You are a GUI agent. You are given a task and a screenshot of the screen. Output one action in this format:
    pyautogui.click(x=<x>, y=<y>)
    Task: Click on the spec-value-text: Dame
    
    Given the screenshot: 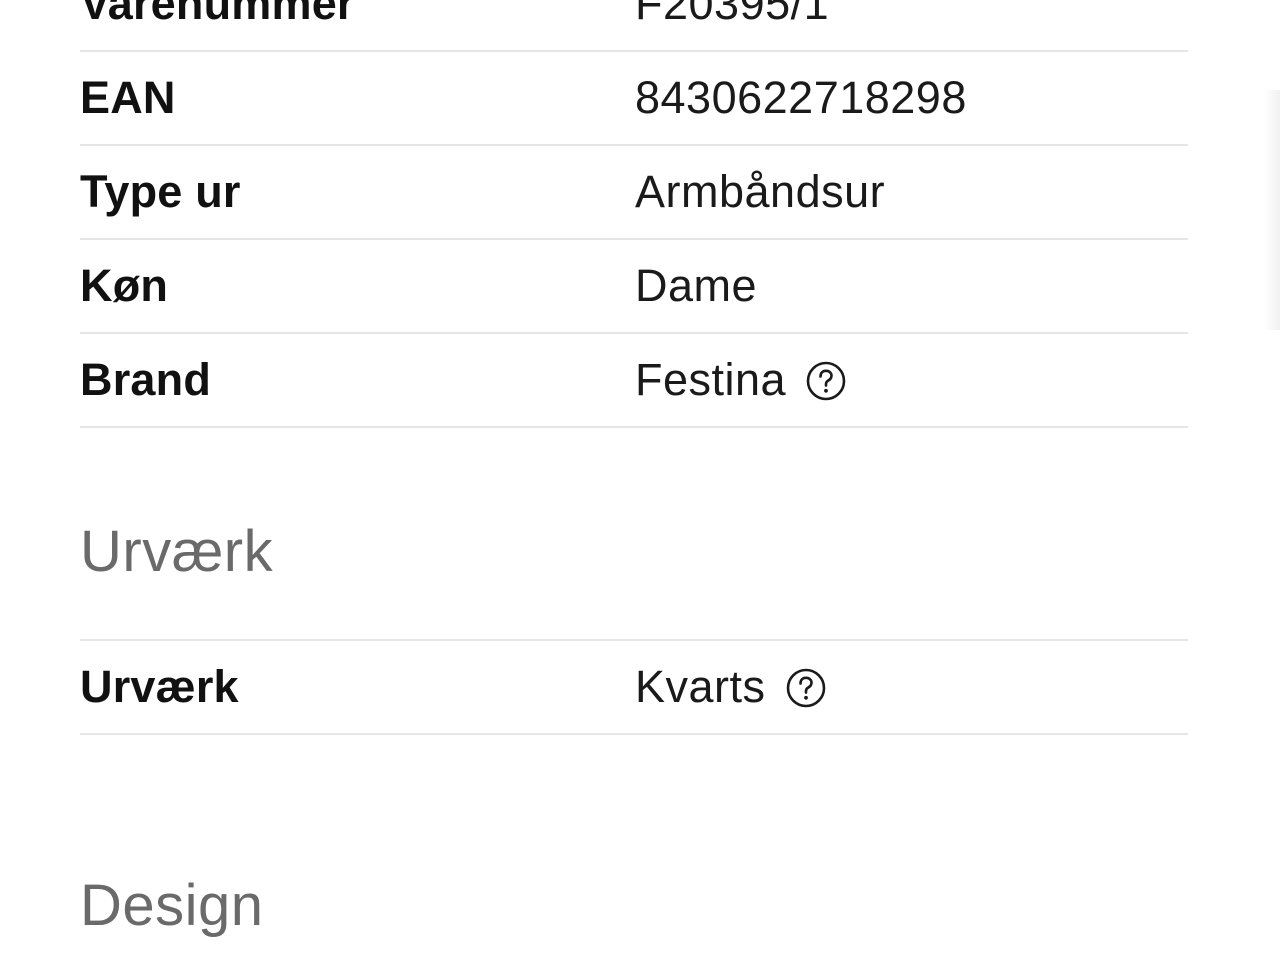 What is the action you would take?
    pyautogui.click(x=696, y=285)
    